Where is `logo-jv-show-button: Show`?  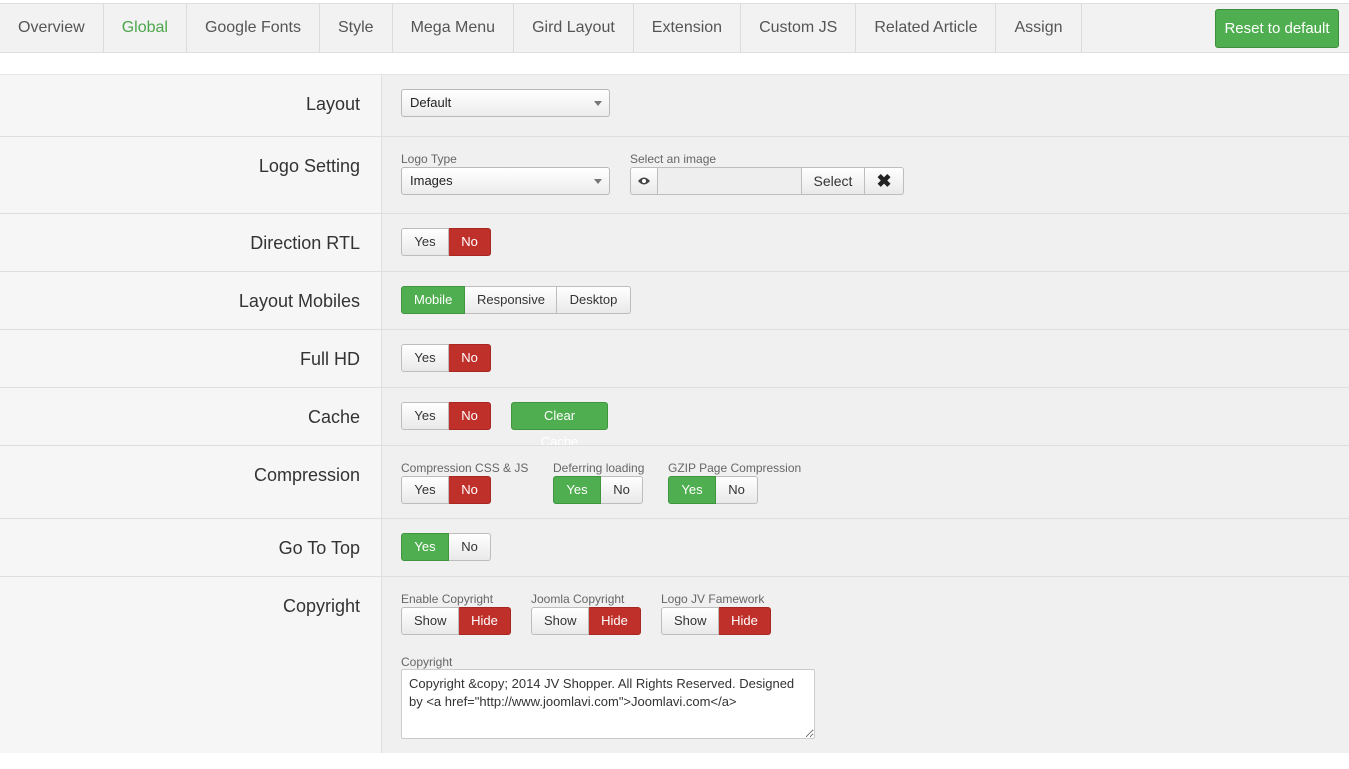 logo-jv-show-button: Show is located at coordinates (690, 621).